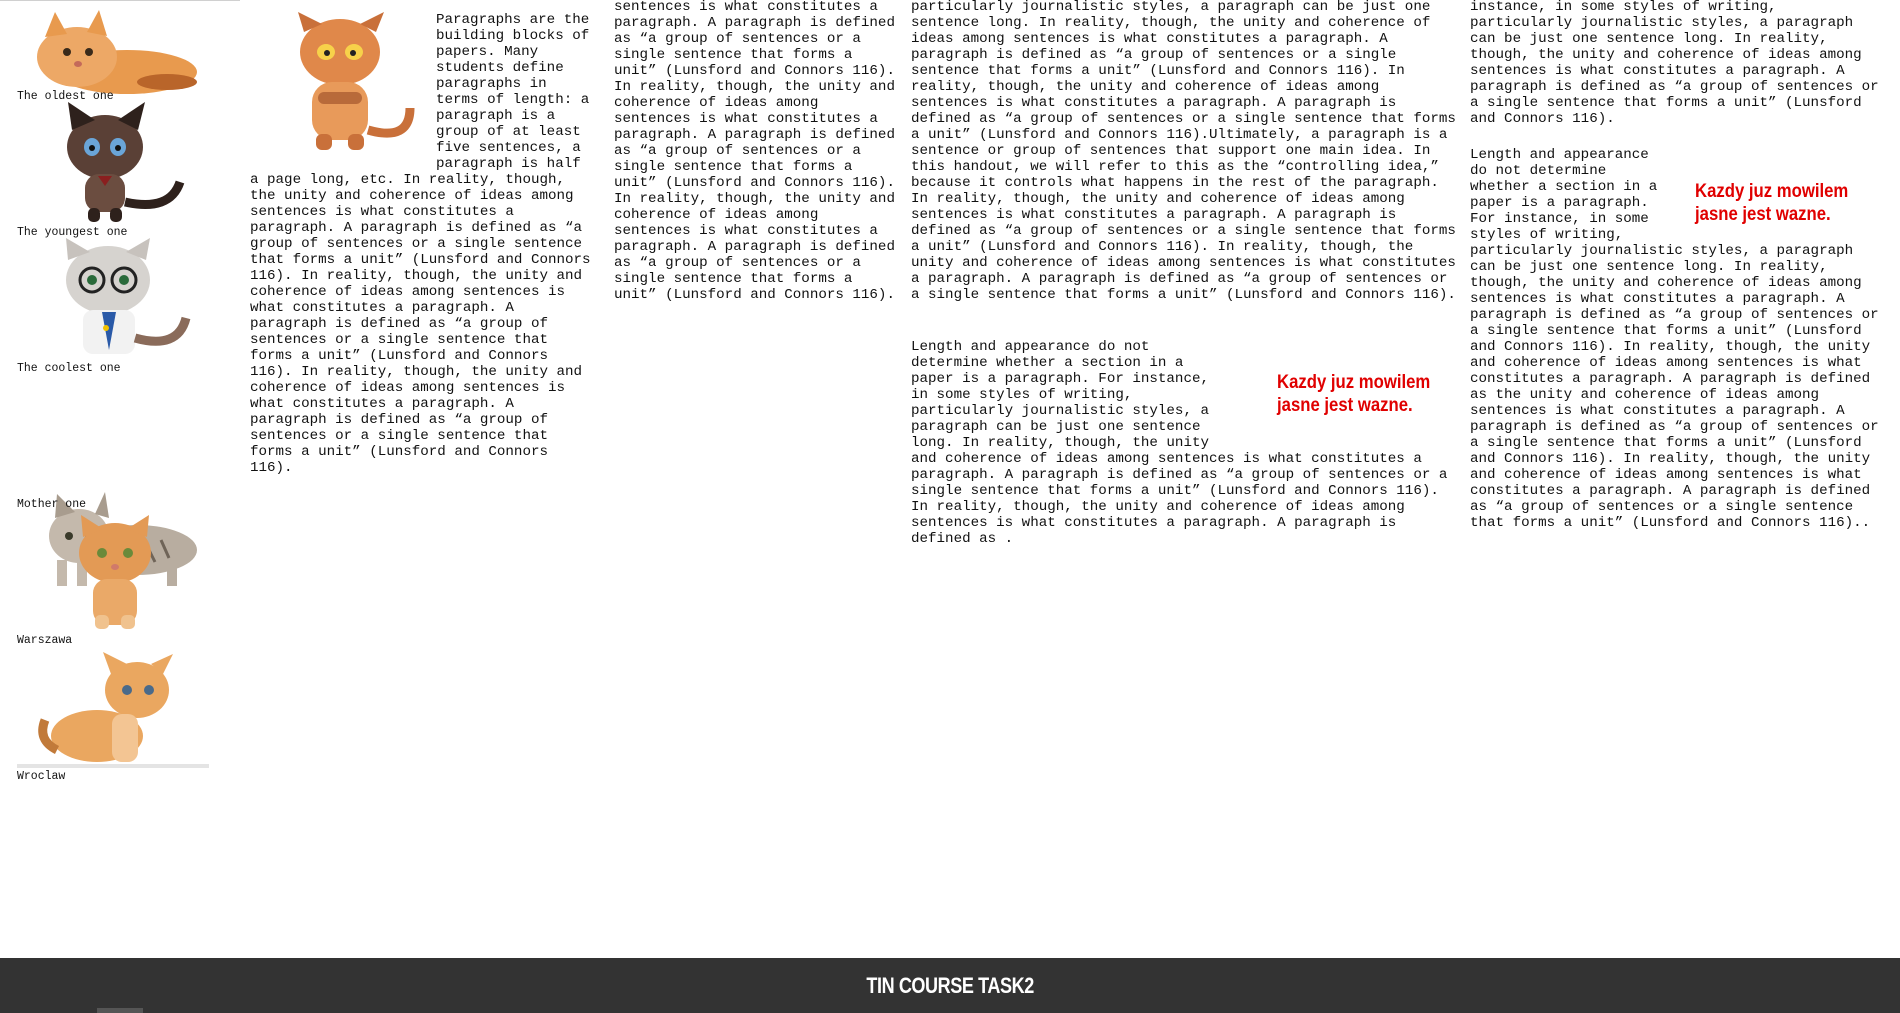  Describe the element at coordinates (120, 0) in the screenshot. I see `divider` at that location.